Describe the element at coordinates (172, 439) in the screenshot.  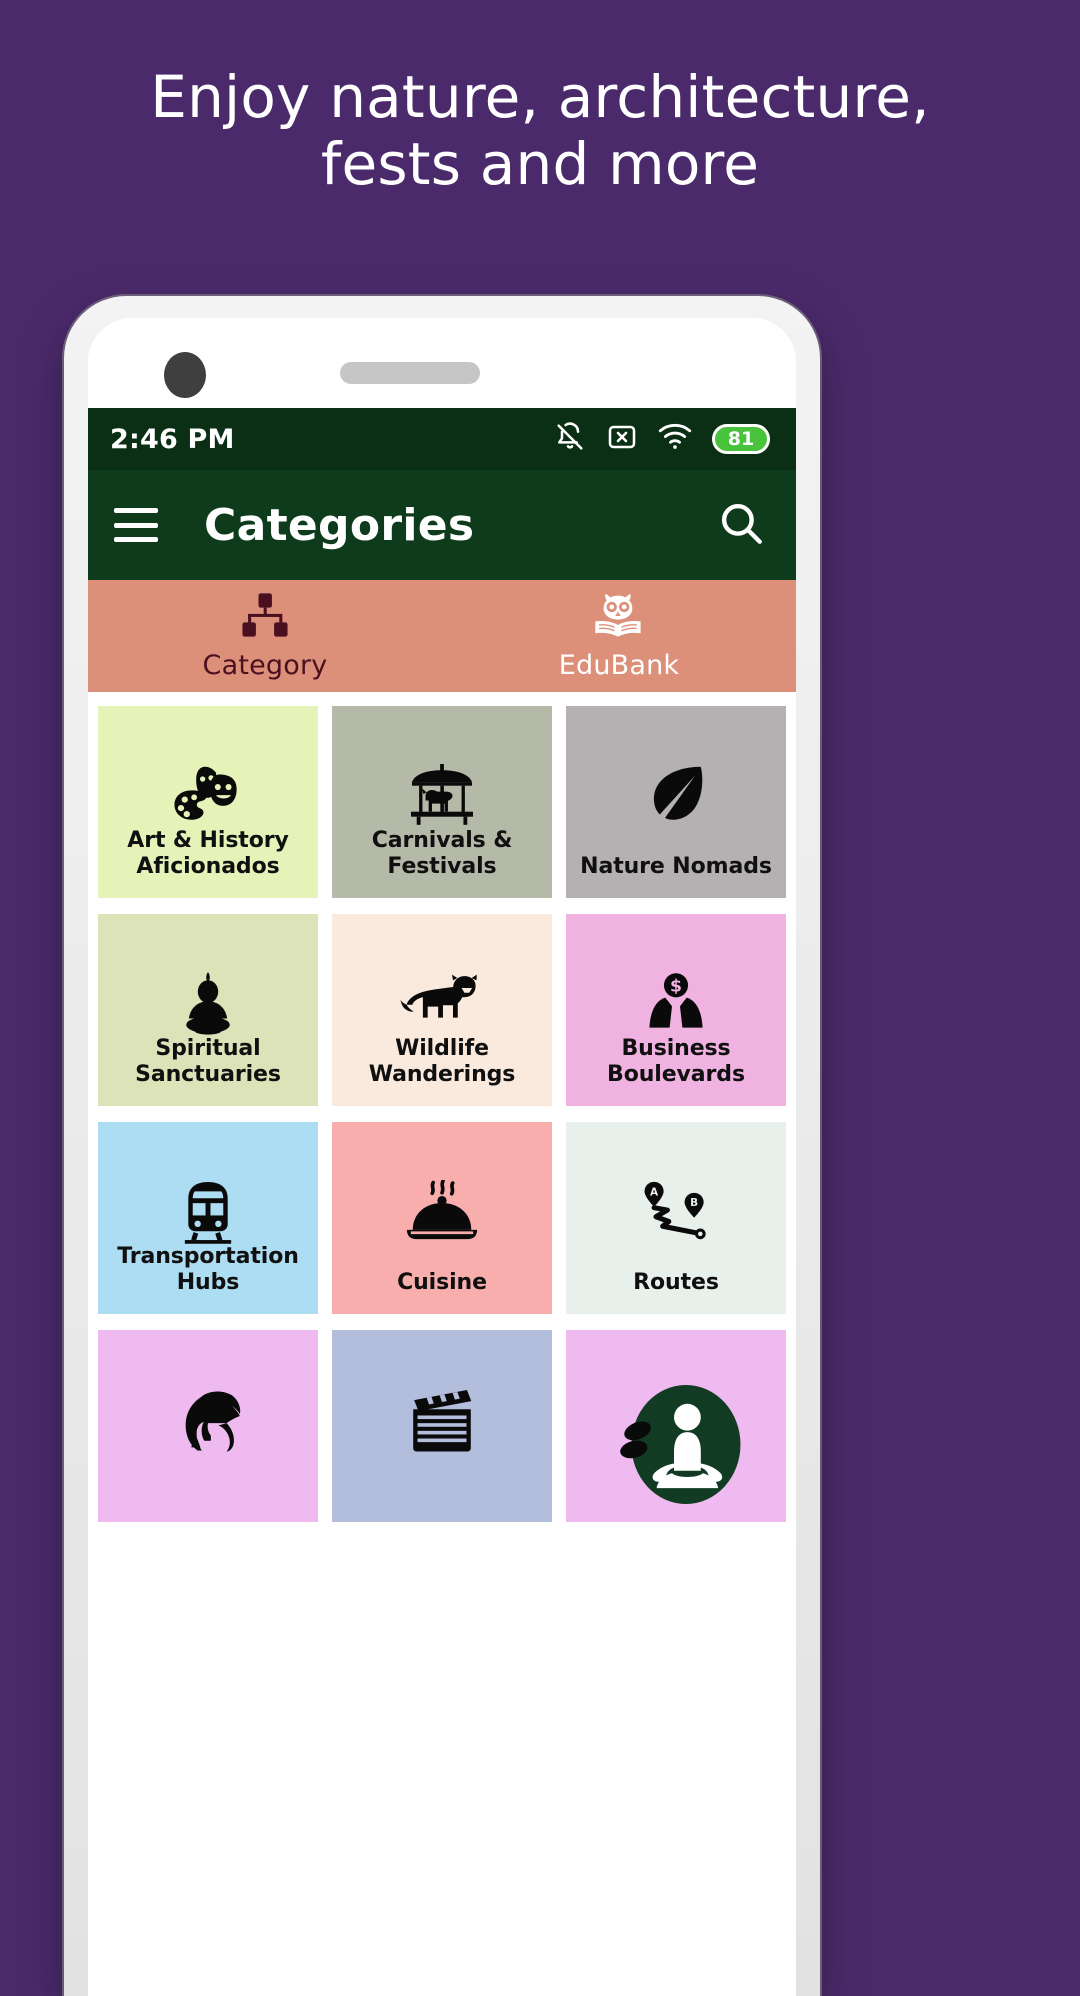
I see `status-bar-time: 2:46 PM` at that location.